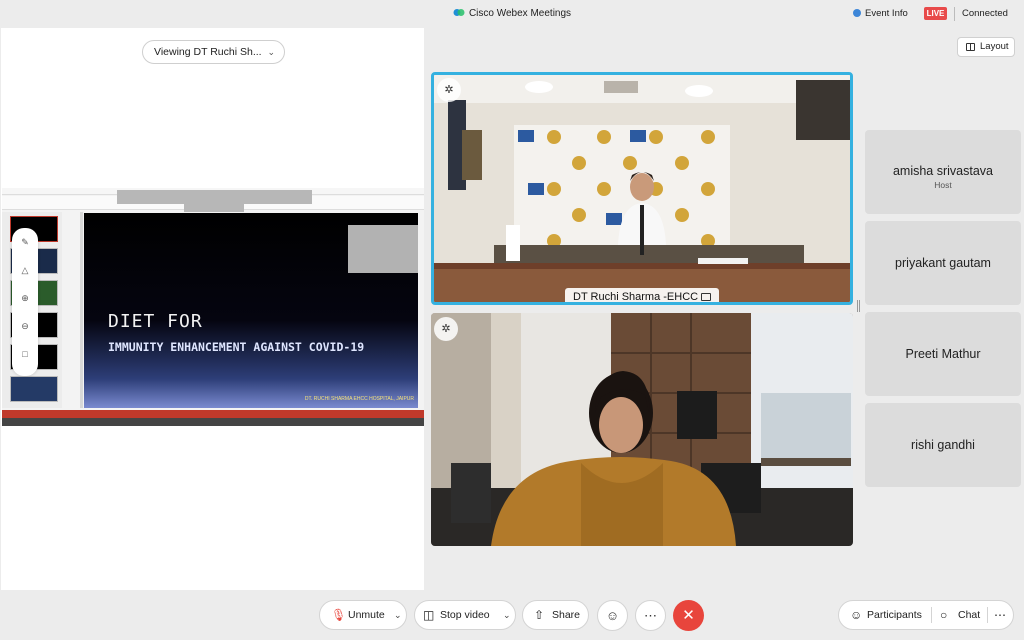 Image resolution: width=1024 pixels, height=640 pixels. I want to click on chat-icon: ○, so click(944, 615).